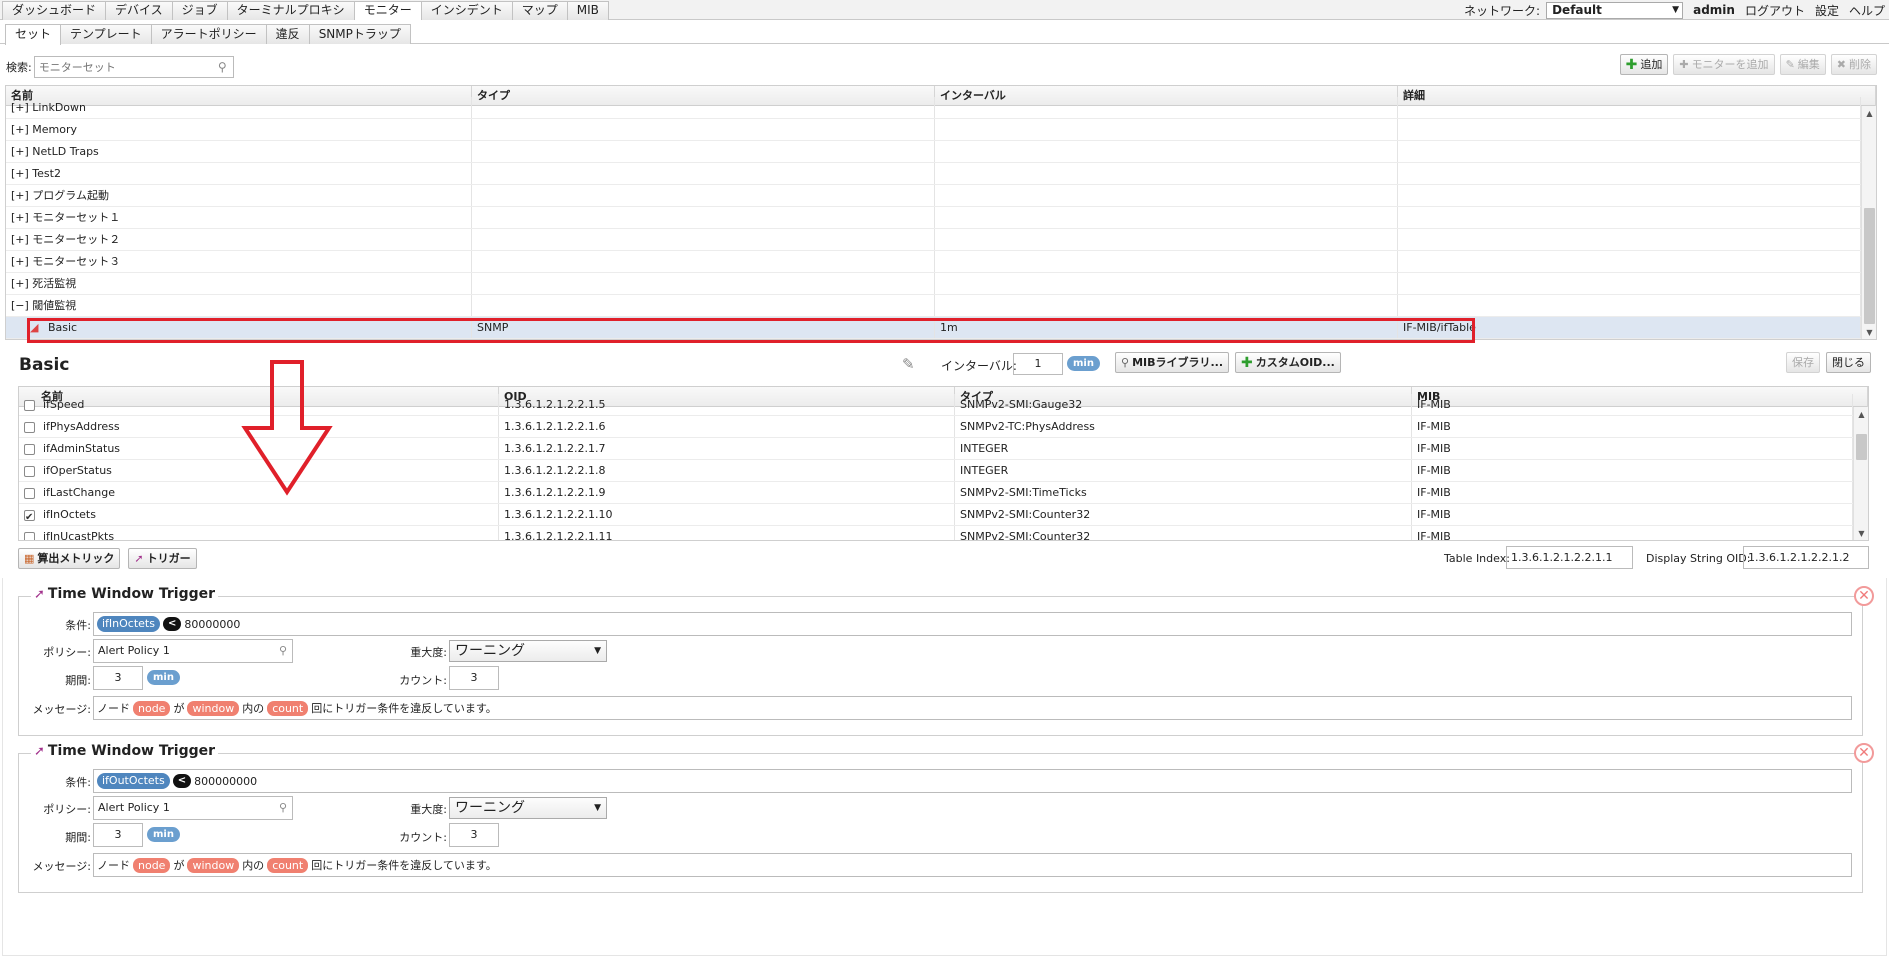 The height and width of the screenshot is (957, 1889). I want to click on subtab-violations: 違反, so click(287, 34).